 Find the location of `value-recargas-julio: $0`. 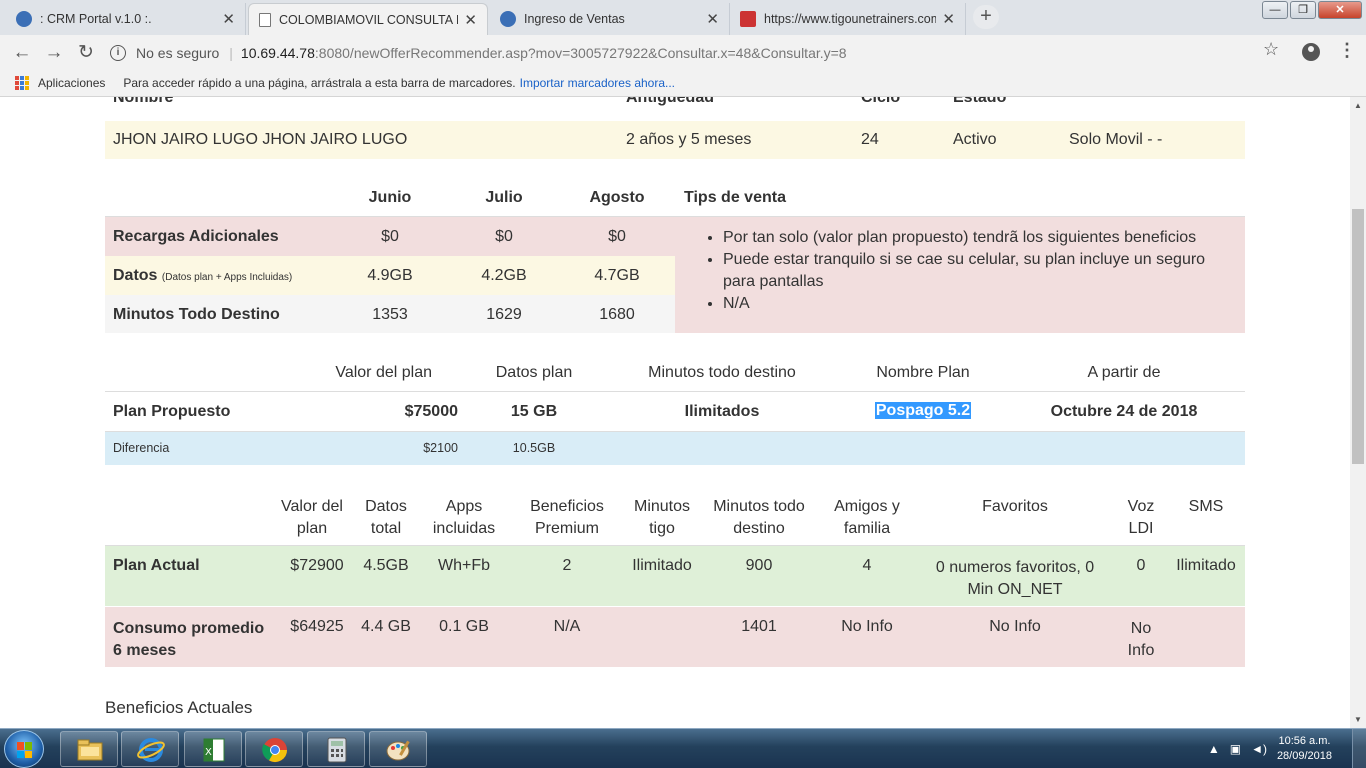

value-recargas-julio: $0 is located at coordinates (504, 236).